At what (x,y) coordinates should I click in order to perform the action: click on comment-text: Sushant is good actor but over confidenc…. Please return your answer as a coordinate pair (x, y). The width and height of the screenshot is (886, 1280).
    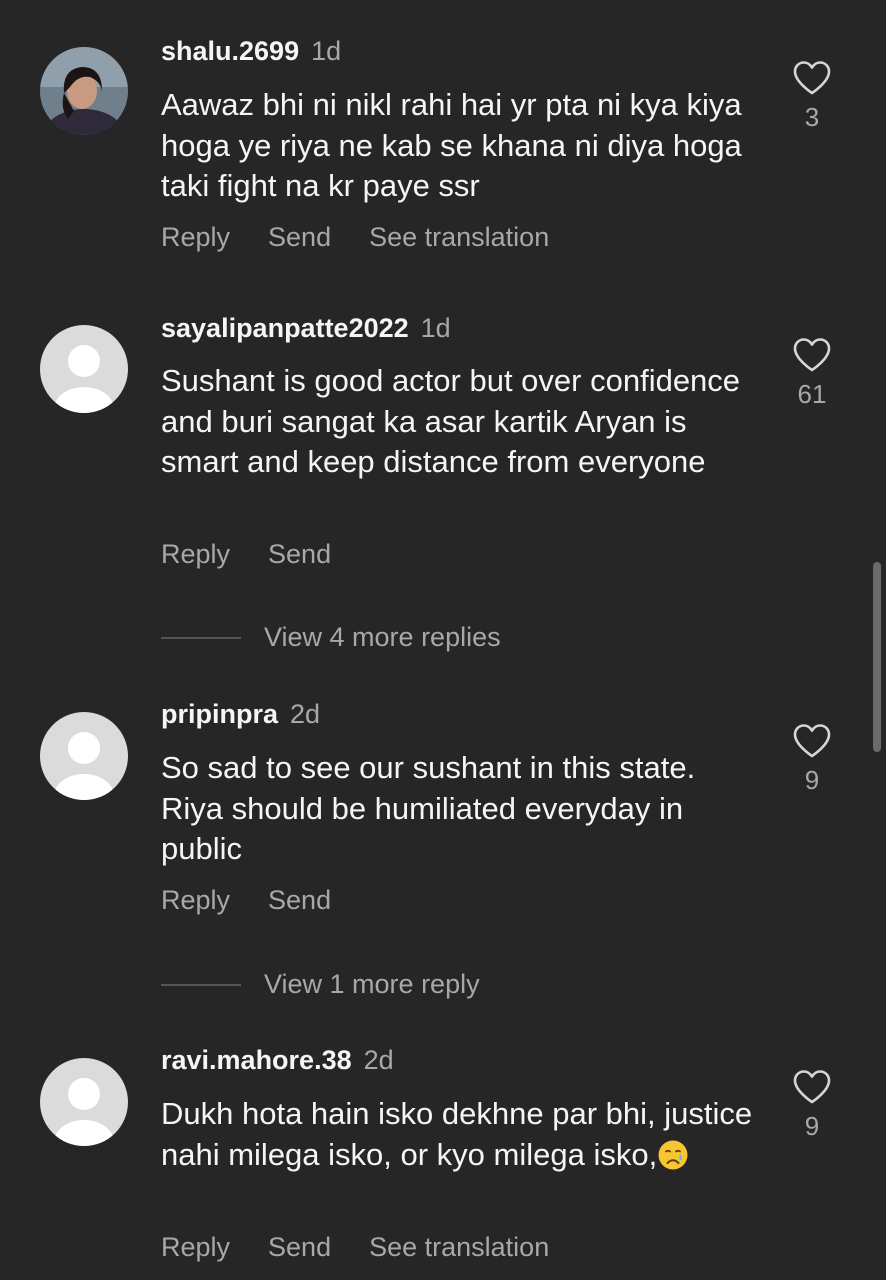
    Looking at the image, I should click on (451, 421).